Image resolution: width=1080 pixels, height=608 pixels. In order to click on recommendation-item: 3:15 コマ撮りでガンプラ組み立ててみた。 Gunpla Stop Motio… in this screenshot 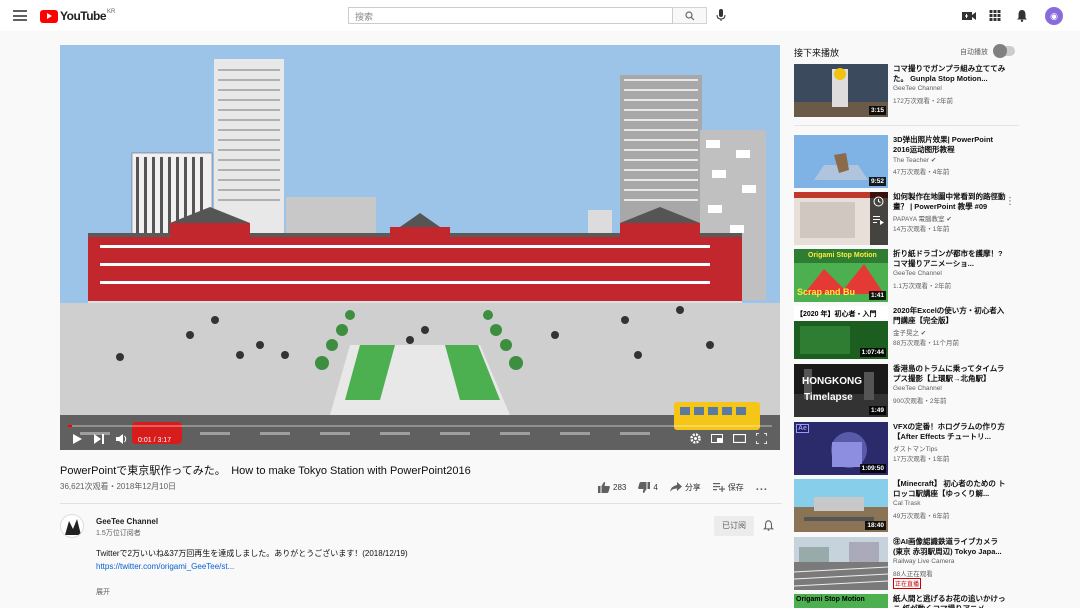, I will do `click(906, 90)`.